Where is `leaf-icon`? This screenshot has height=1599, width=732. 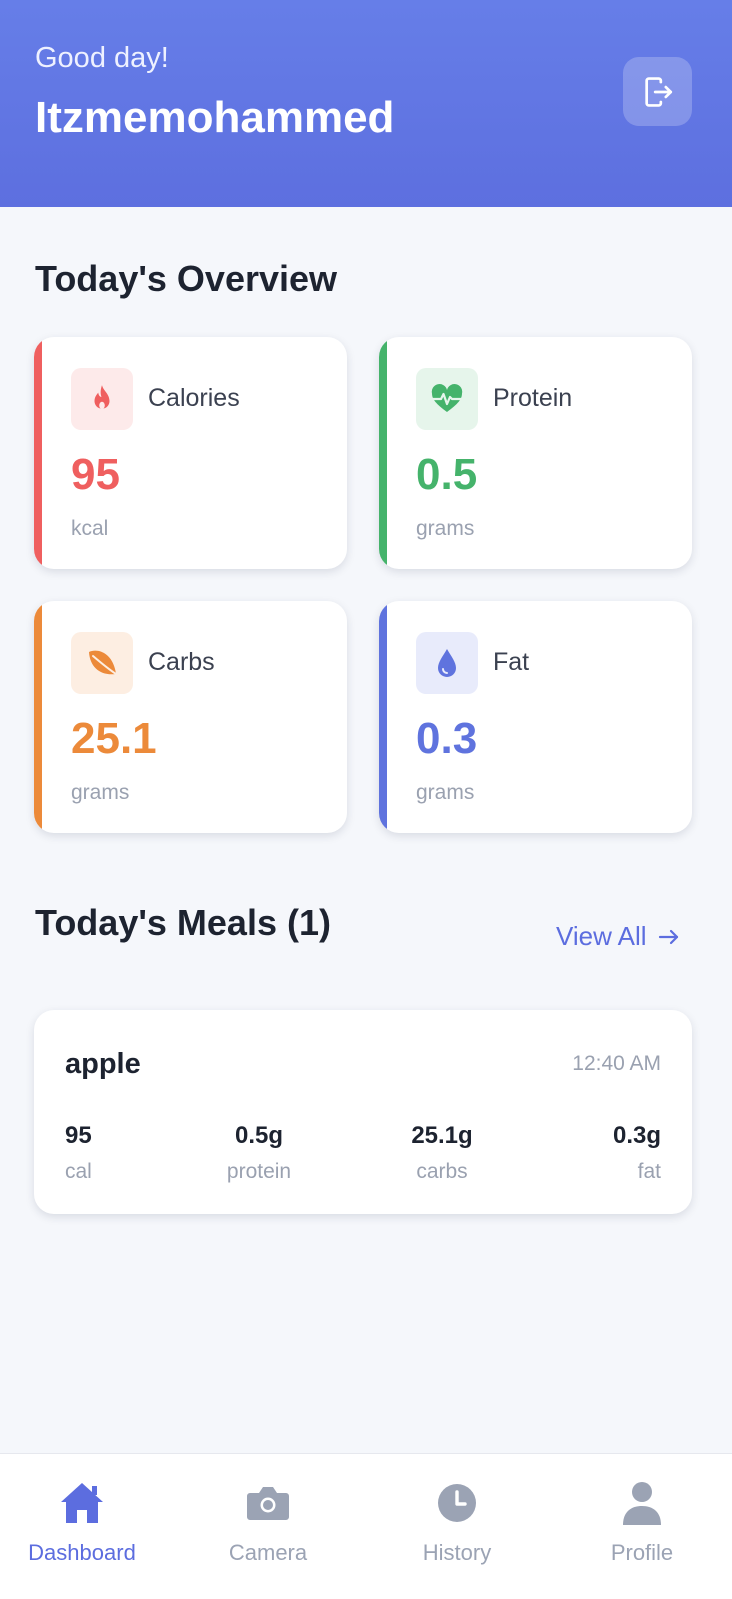
leaf-icon is located at coordinates (103, 662).